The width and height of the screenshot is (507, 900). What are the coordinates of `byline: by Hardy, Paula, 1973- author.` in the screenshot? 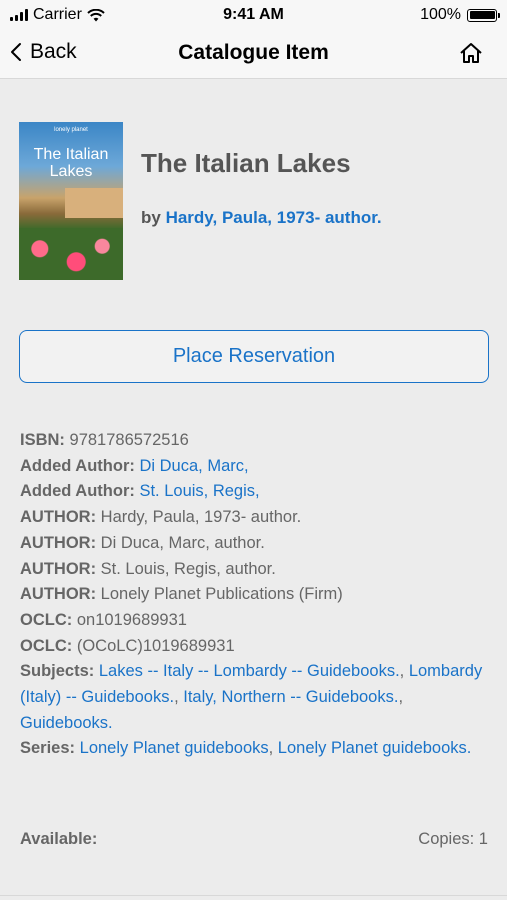 It's located at (261, 218).